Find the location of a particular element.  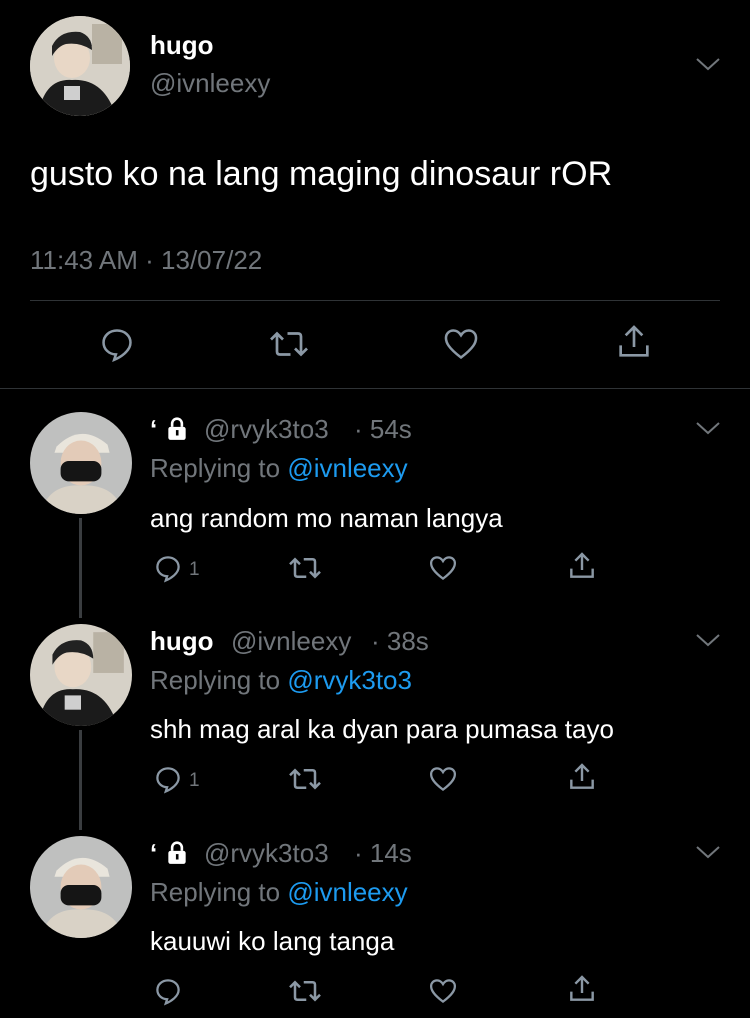

main-timestamp: 11:43 AM · 13/07/22 is located at coordinates (146, 260).